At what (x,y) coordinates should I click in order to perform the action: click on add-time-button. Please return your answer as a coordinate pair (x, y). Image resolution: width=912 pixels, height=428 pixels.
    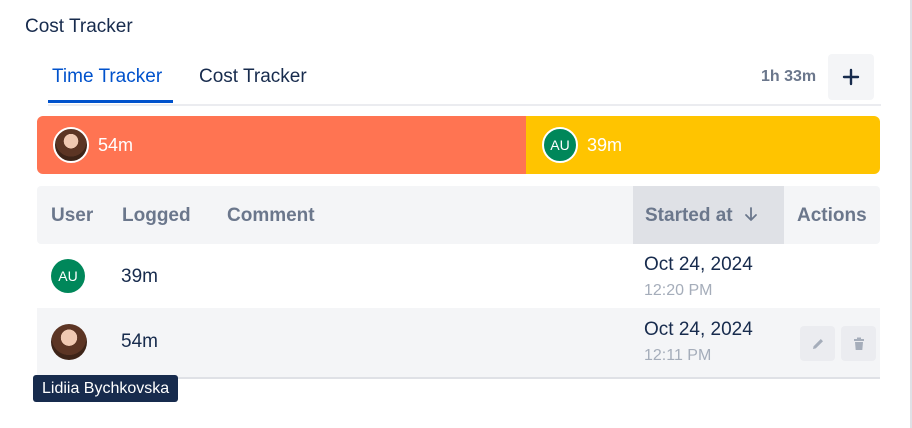
    Looking at the image, I should click on (851, 77).